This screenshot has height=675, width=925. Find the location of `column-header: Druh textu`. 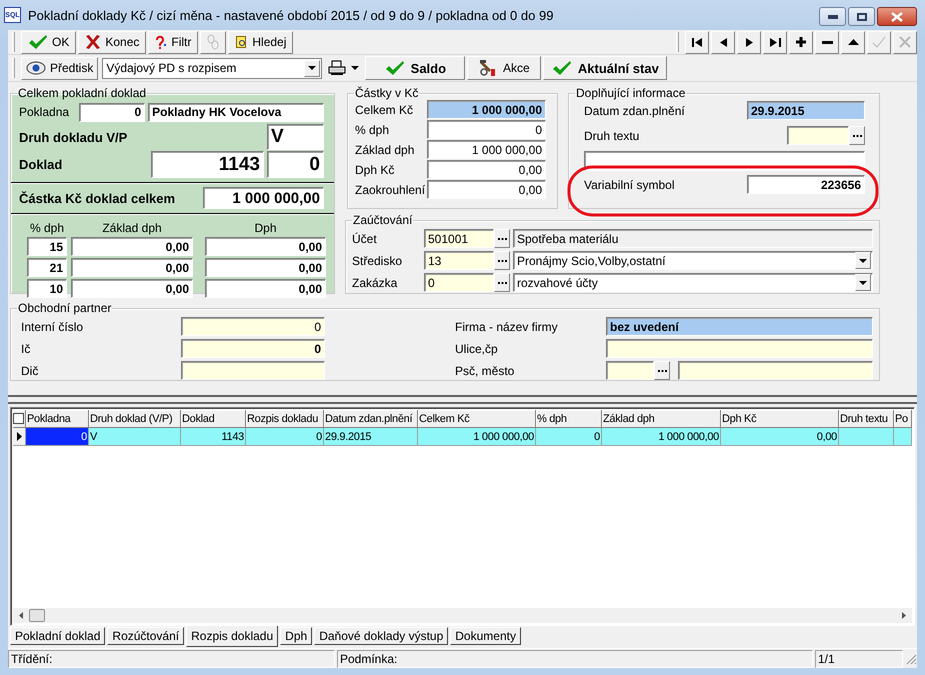

column-header: Druh textu is located at coordinates (866, 419).